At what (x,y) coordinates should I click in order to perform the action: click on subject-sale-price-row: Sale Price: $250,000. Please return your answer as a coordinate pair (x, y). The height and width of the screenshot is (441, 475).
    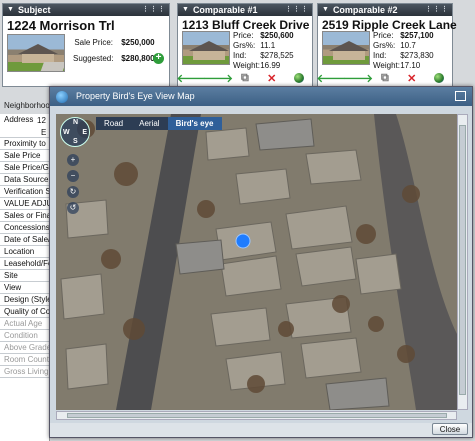
    Looking at the image, I should click on (114, 43).